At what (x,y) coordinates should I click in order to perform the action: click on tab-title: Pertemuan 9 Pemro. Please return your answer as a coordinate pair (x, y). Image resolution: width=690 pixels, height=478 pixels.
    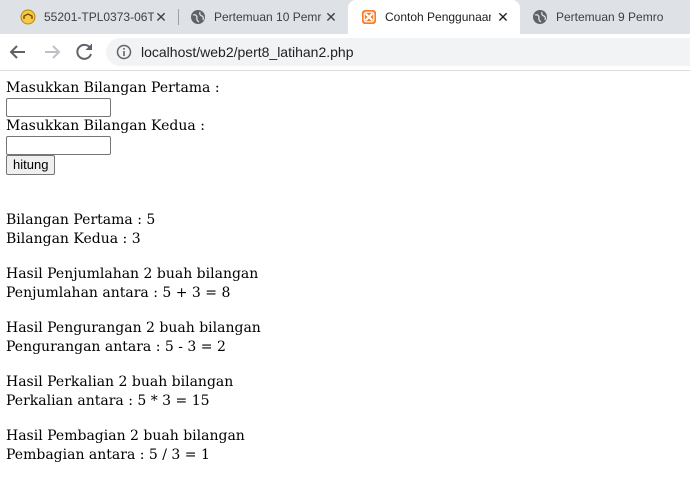
    Looking at the image, I should click on (610, 17).